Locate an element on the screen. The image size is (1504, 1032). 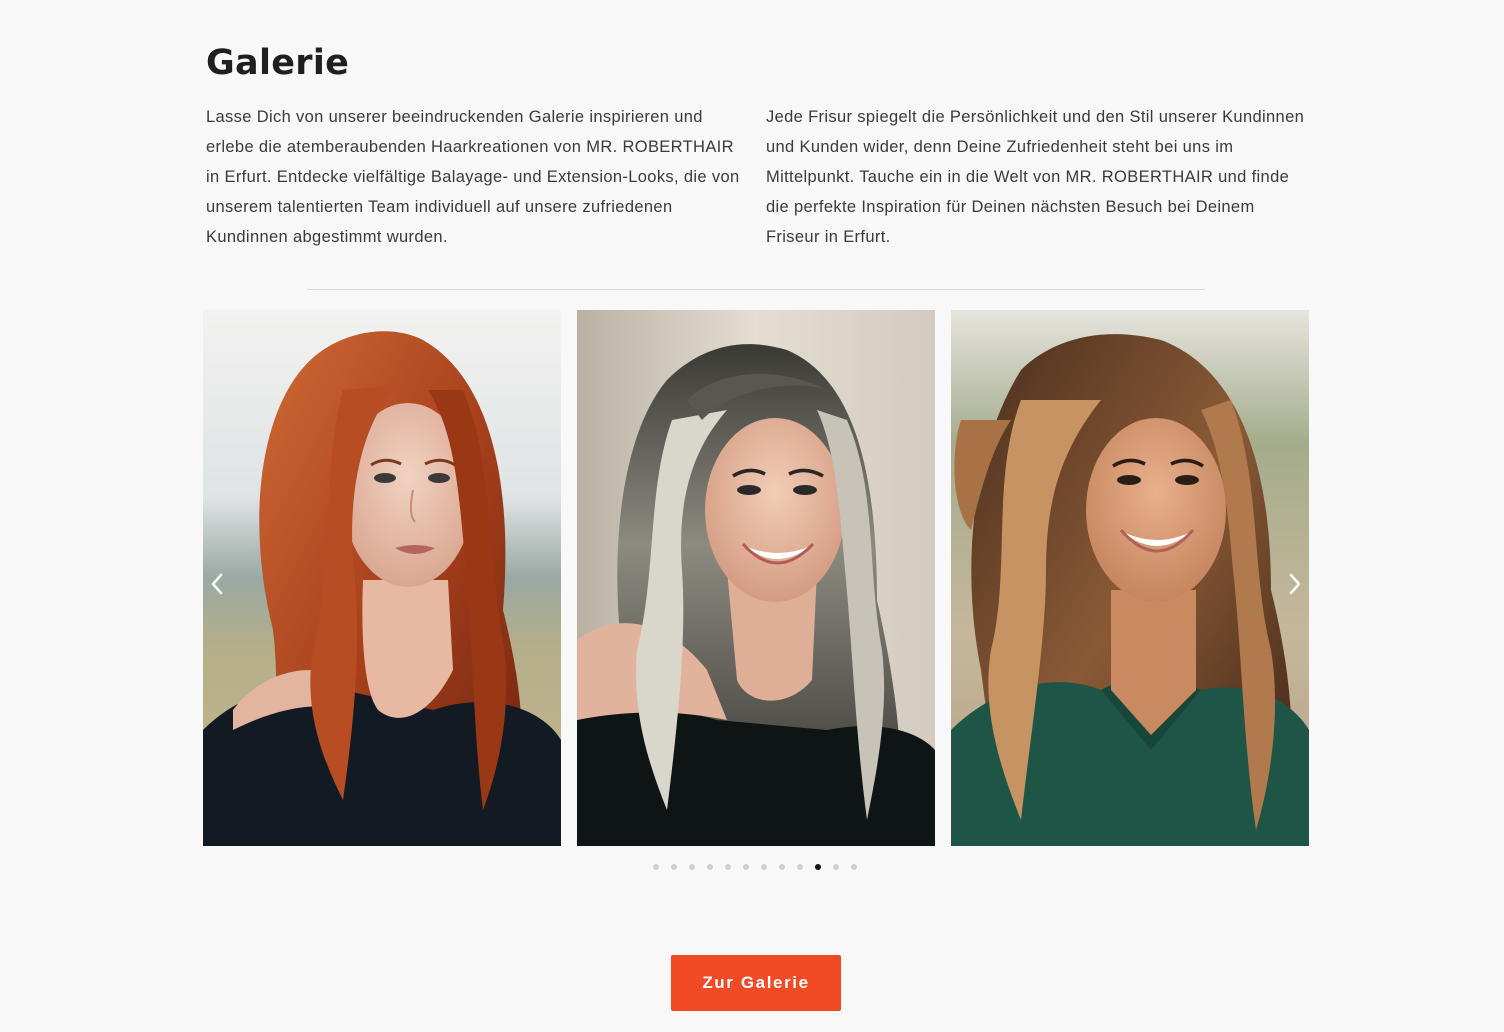
carousel-next-button is located at coordinates (1295, 584).